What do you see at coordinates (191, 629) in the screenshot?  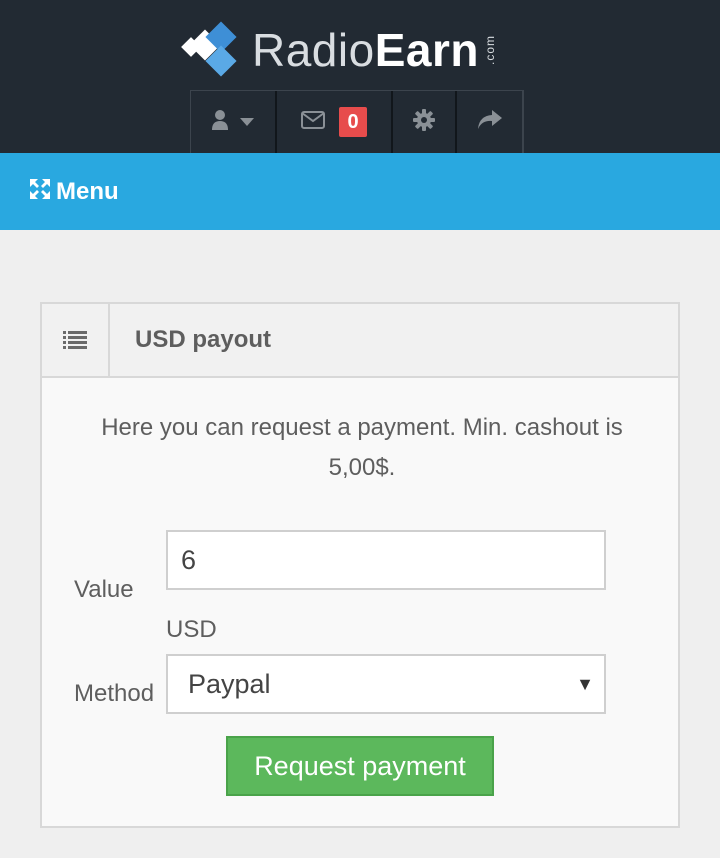 I see `currency-label: USD` at bounding box center [191, 629].